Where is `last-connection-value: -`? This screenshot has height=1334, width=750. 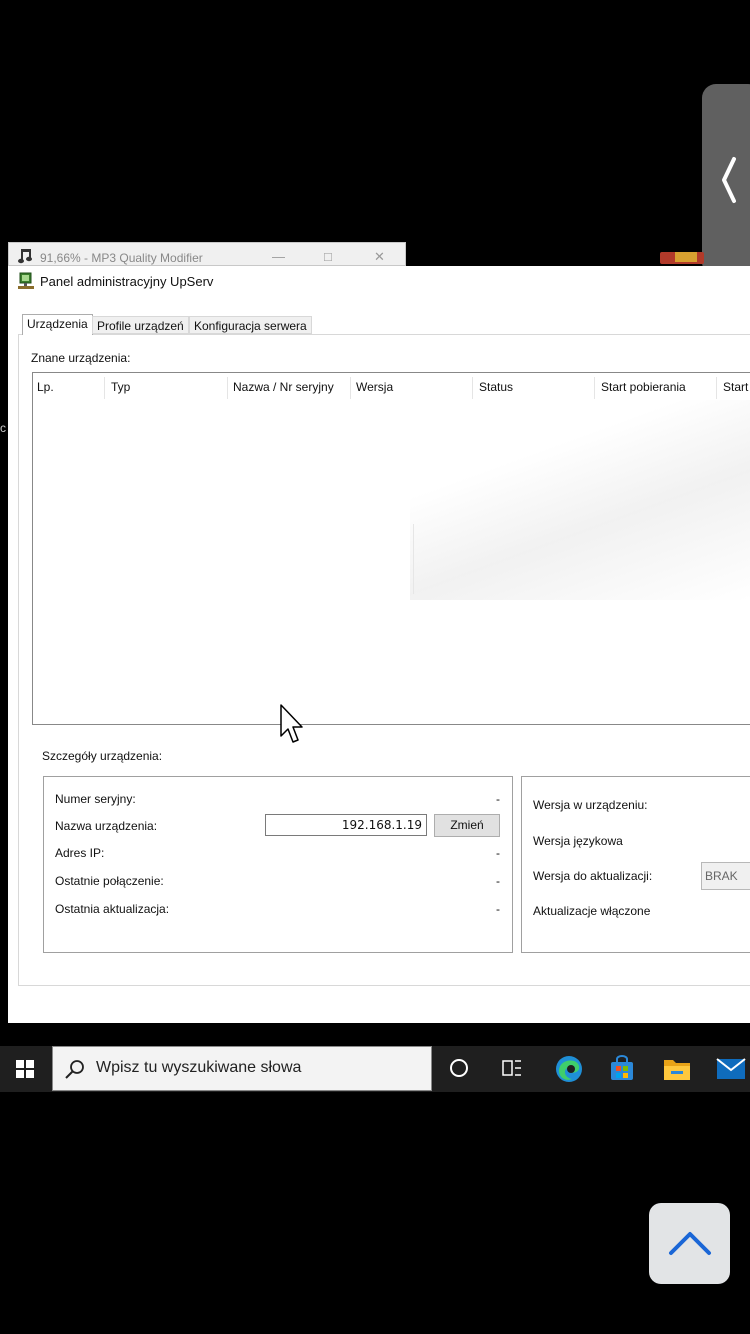
last-connection-value: - is located at coordinates (498, 881).